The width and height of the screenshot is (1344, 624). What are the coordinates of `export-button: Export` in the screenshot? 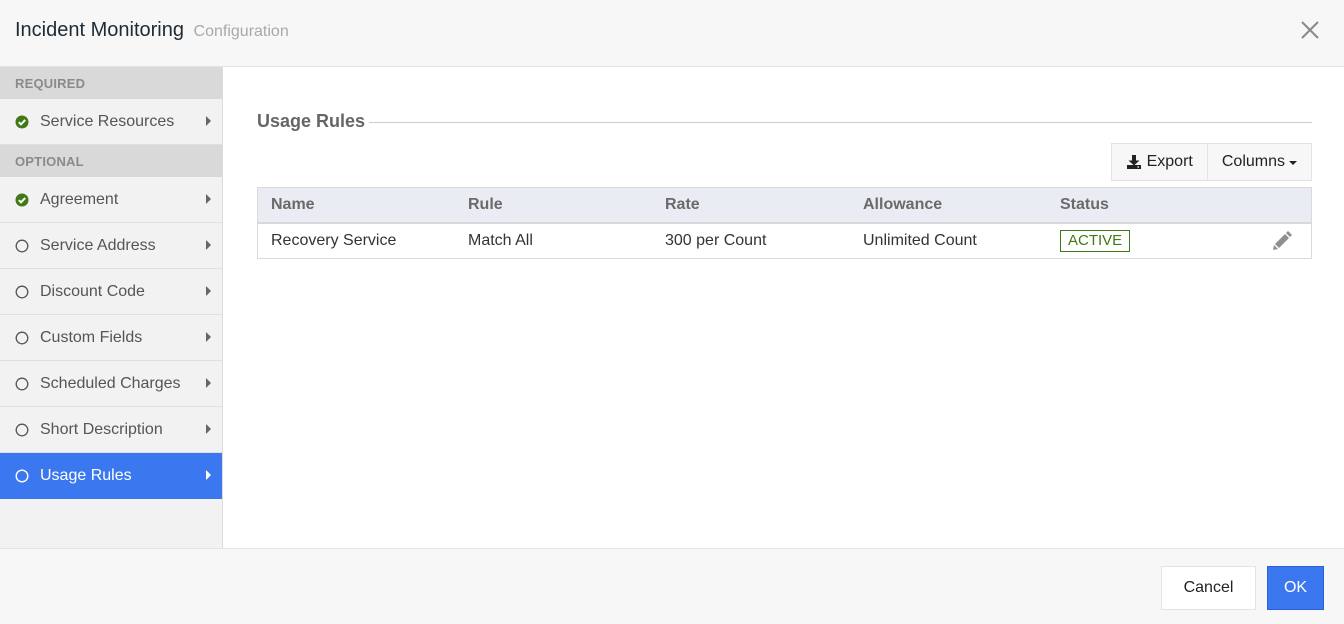 It's located at (1159, 162).